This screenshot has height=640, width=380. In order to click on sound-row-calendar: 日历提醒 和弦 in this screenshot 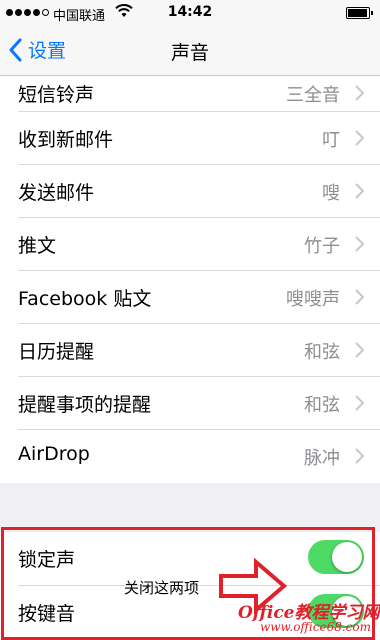, I will do `click(199, 350)`.